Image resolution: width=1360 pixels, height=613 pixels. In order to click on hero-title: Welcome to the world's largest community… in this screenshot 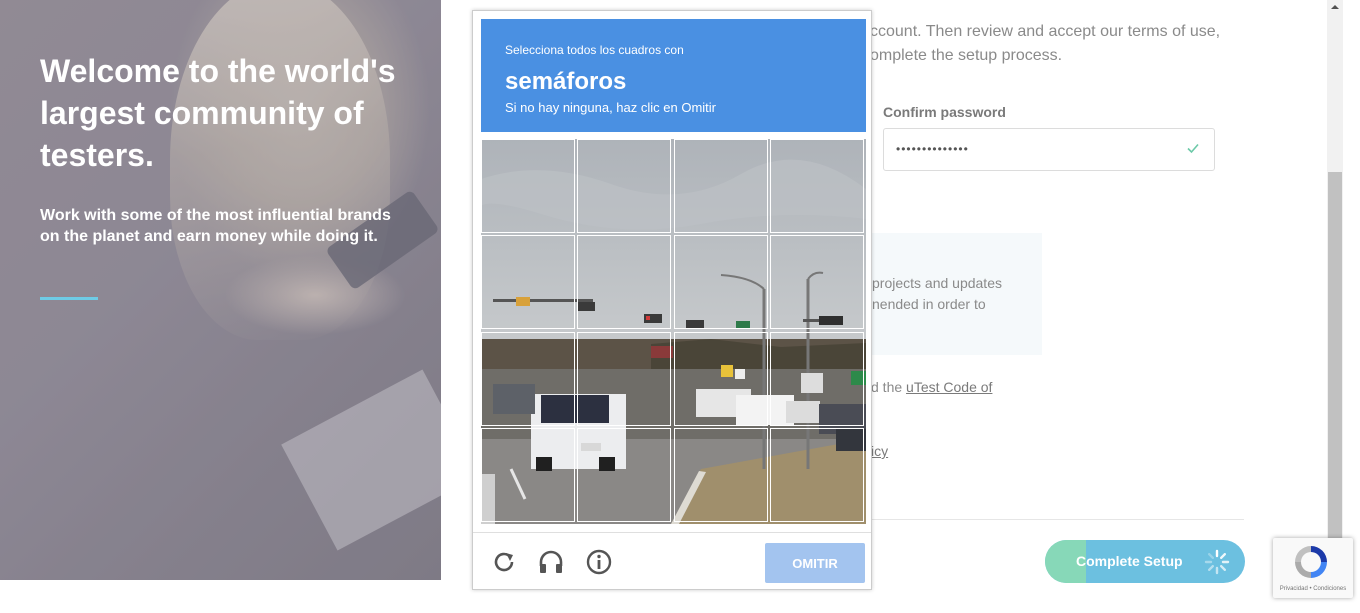, I will do `click(218, 113)`.